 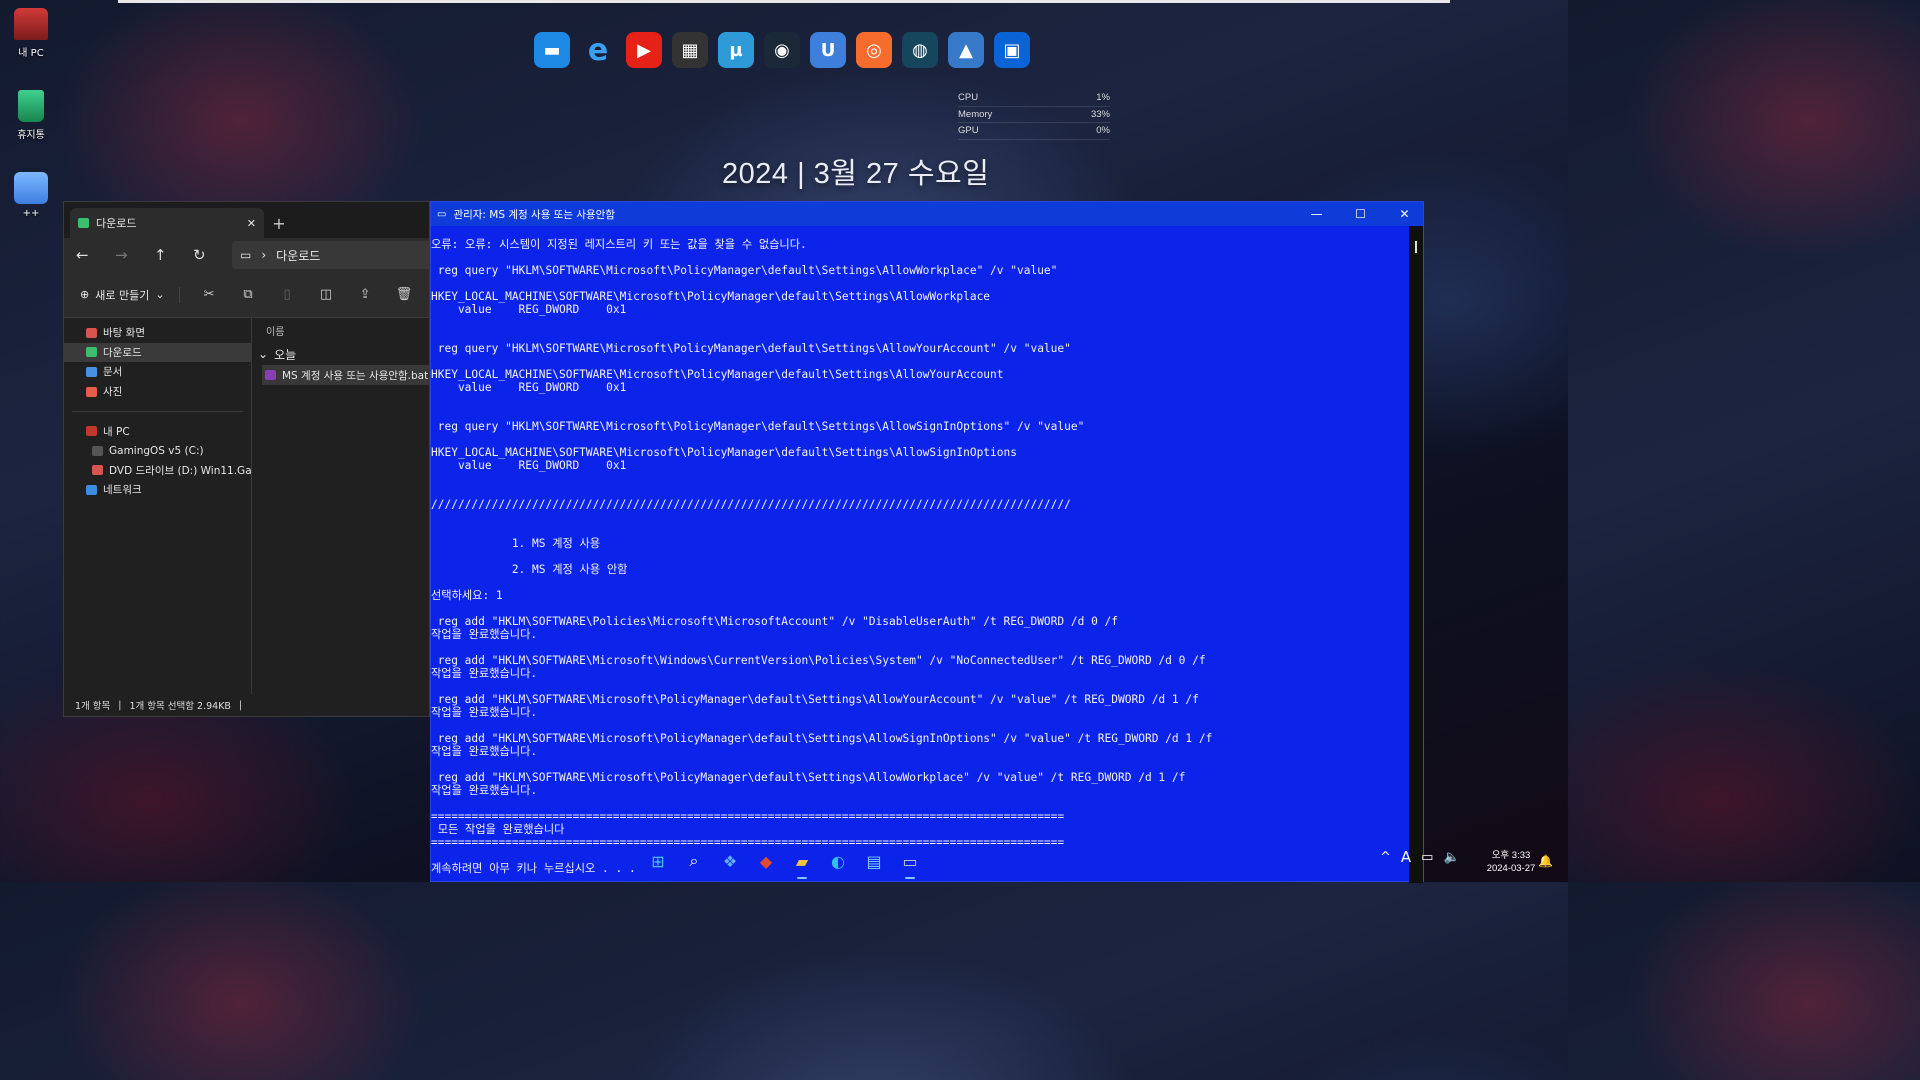 What do you see at coordinates (287, 294) in the screenshot?
I see `paste-icon: ▯` at bounding box center [287, 294].